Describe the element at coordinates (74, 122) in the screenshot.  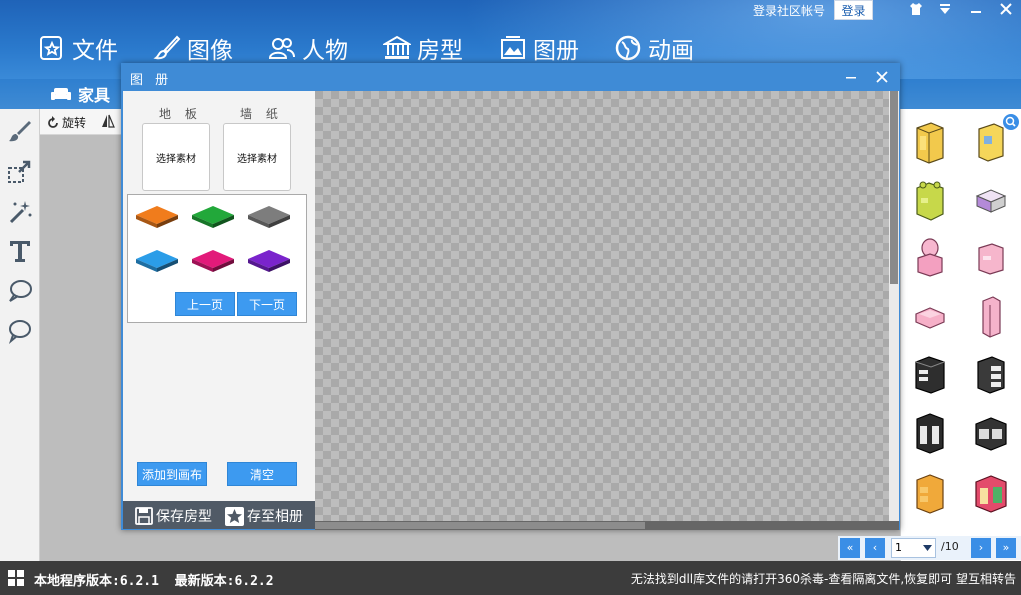
I see `rotate-label: 旋转` at that location.